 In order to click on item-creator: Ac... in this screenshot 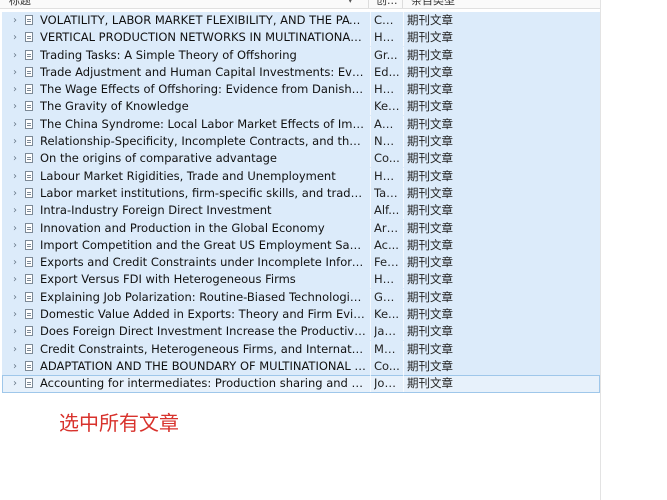, I will do `click(386, 244)`.